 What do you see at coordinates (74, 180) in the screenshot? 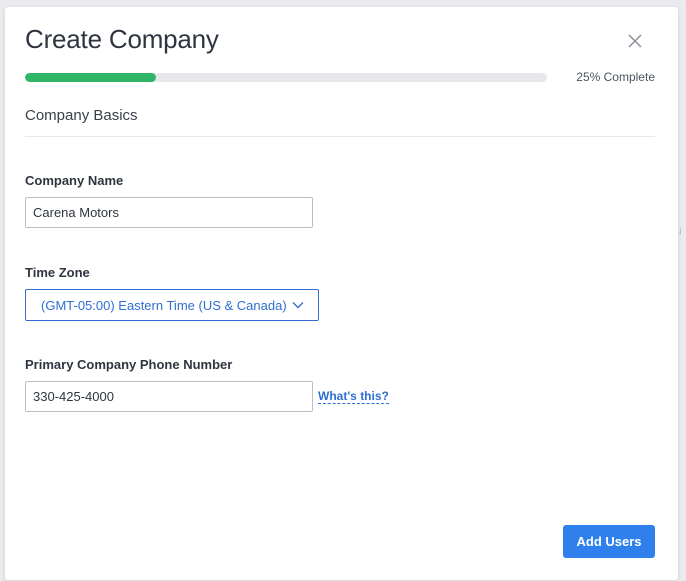
I see `company-name-label: Company Name` at bounding box center [74, 180].